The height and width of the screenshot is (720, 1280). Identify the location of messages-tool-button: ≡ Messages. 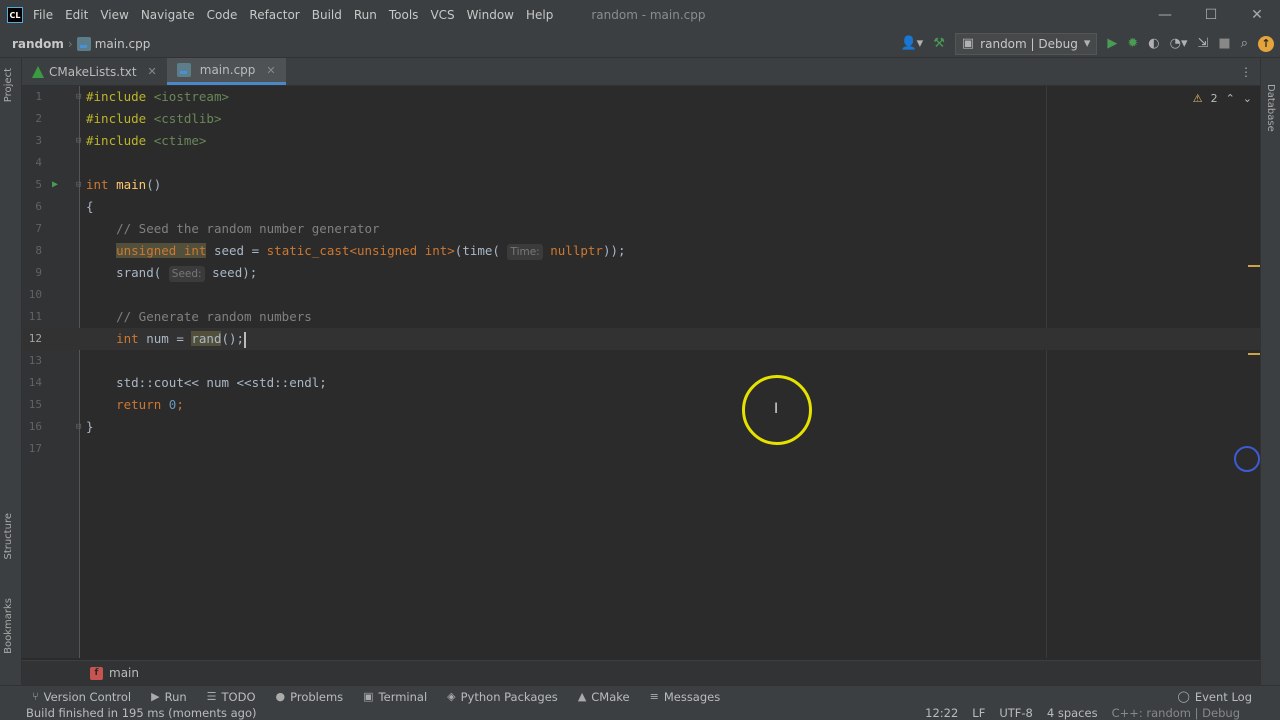
(685, 697).